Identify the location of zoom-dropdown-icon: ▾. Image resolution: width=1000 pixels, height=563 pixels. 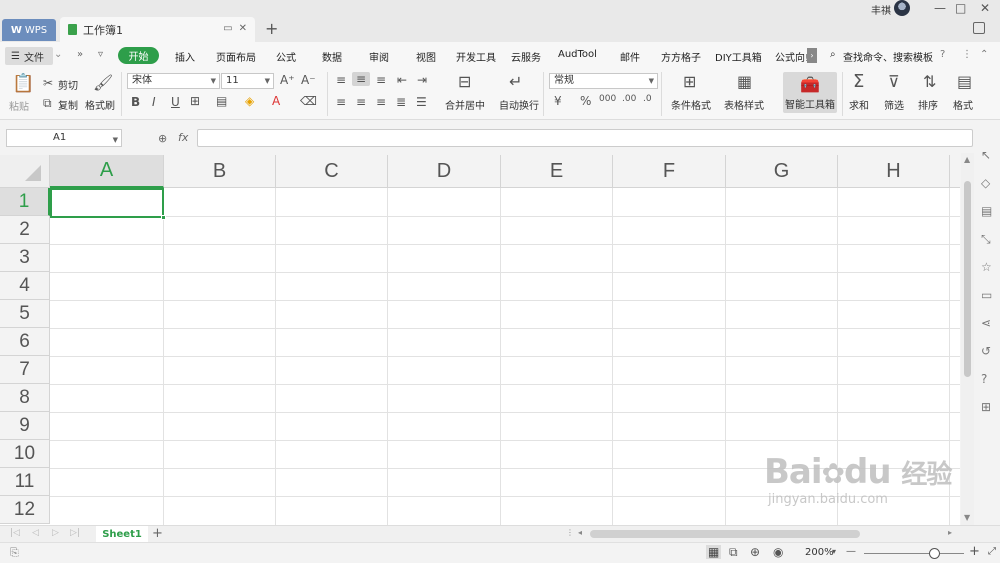
(834, 551).